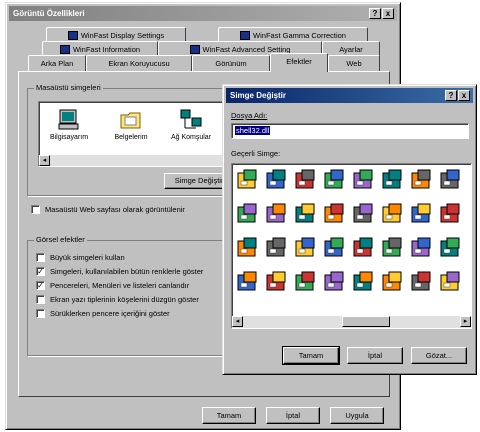  I want to click on change-icon-title: Simge Değiştir, so click(258, 95).